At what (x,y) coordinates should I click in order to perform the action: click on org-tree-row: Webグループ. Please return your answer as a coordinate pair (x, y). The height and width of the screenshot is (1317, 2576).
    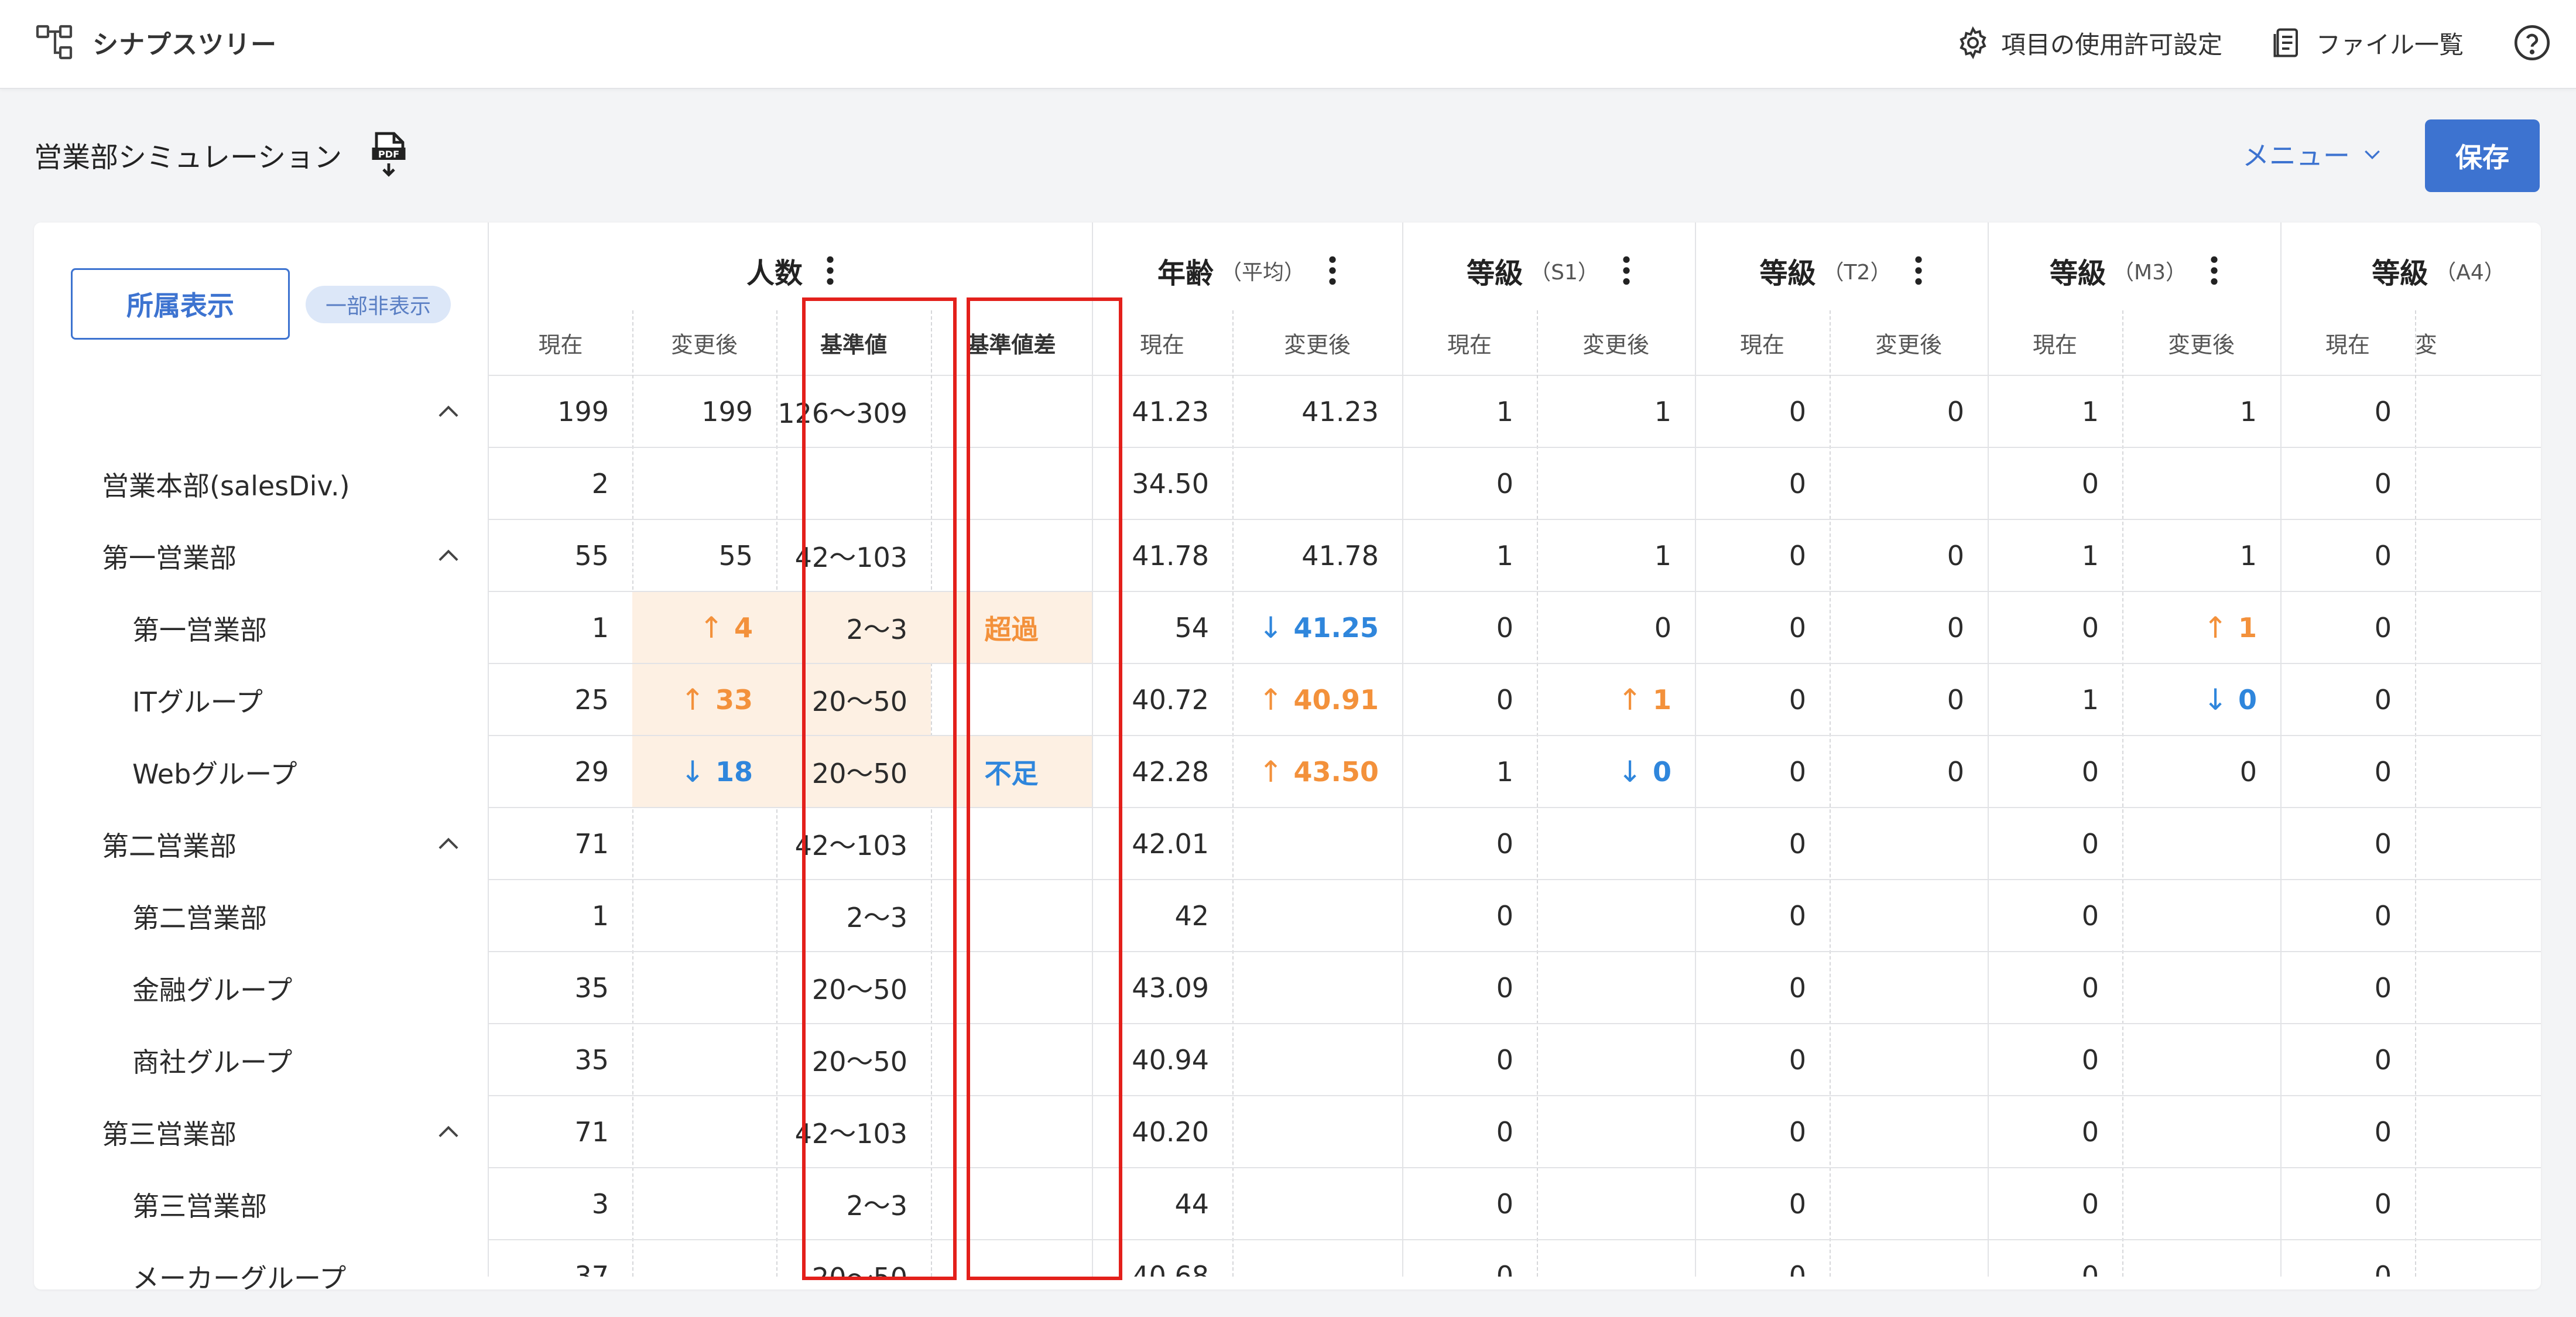
    Looking at the image, I should click on (261, 772).